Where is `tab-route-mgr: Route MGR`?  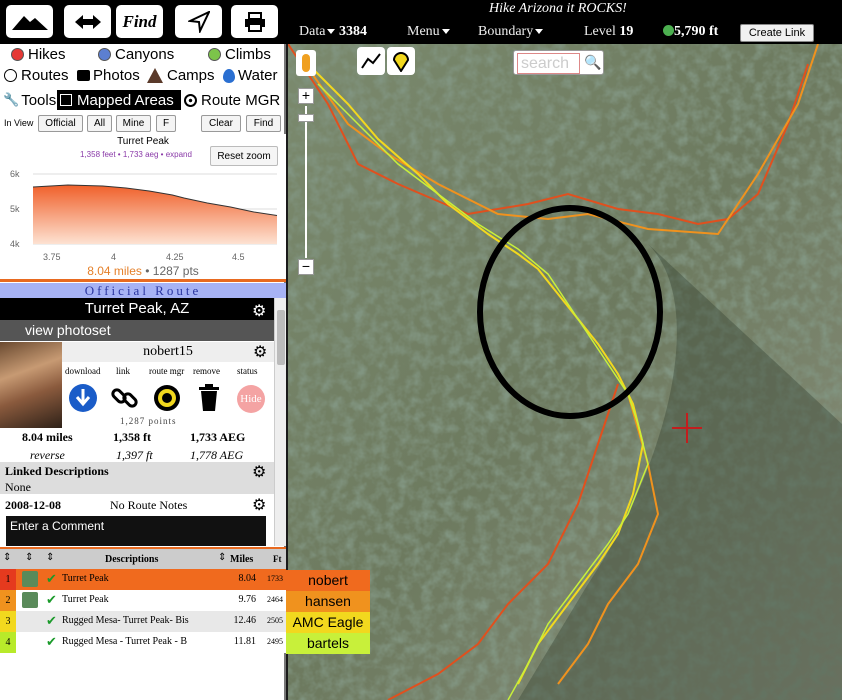 tab-route-mgr: Route MGR is located at coordinates (232, 100).